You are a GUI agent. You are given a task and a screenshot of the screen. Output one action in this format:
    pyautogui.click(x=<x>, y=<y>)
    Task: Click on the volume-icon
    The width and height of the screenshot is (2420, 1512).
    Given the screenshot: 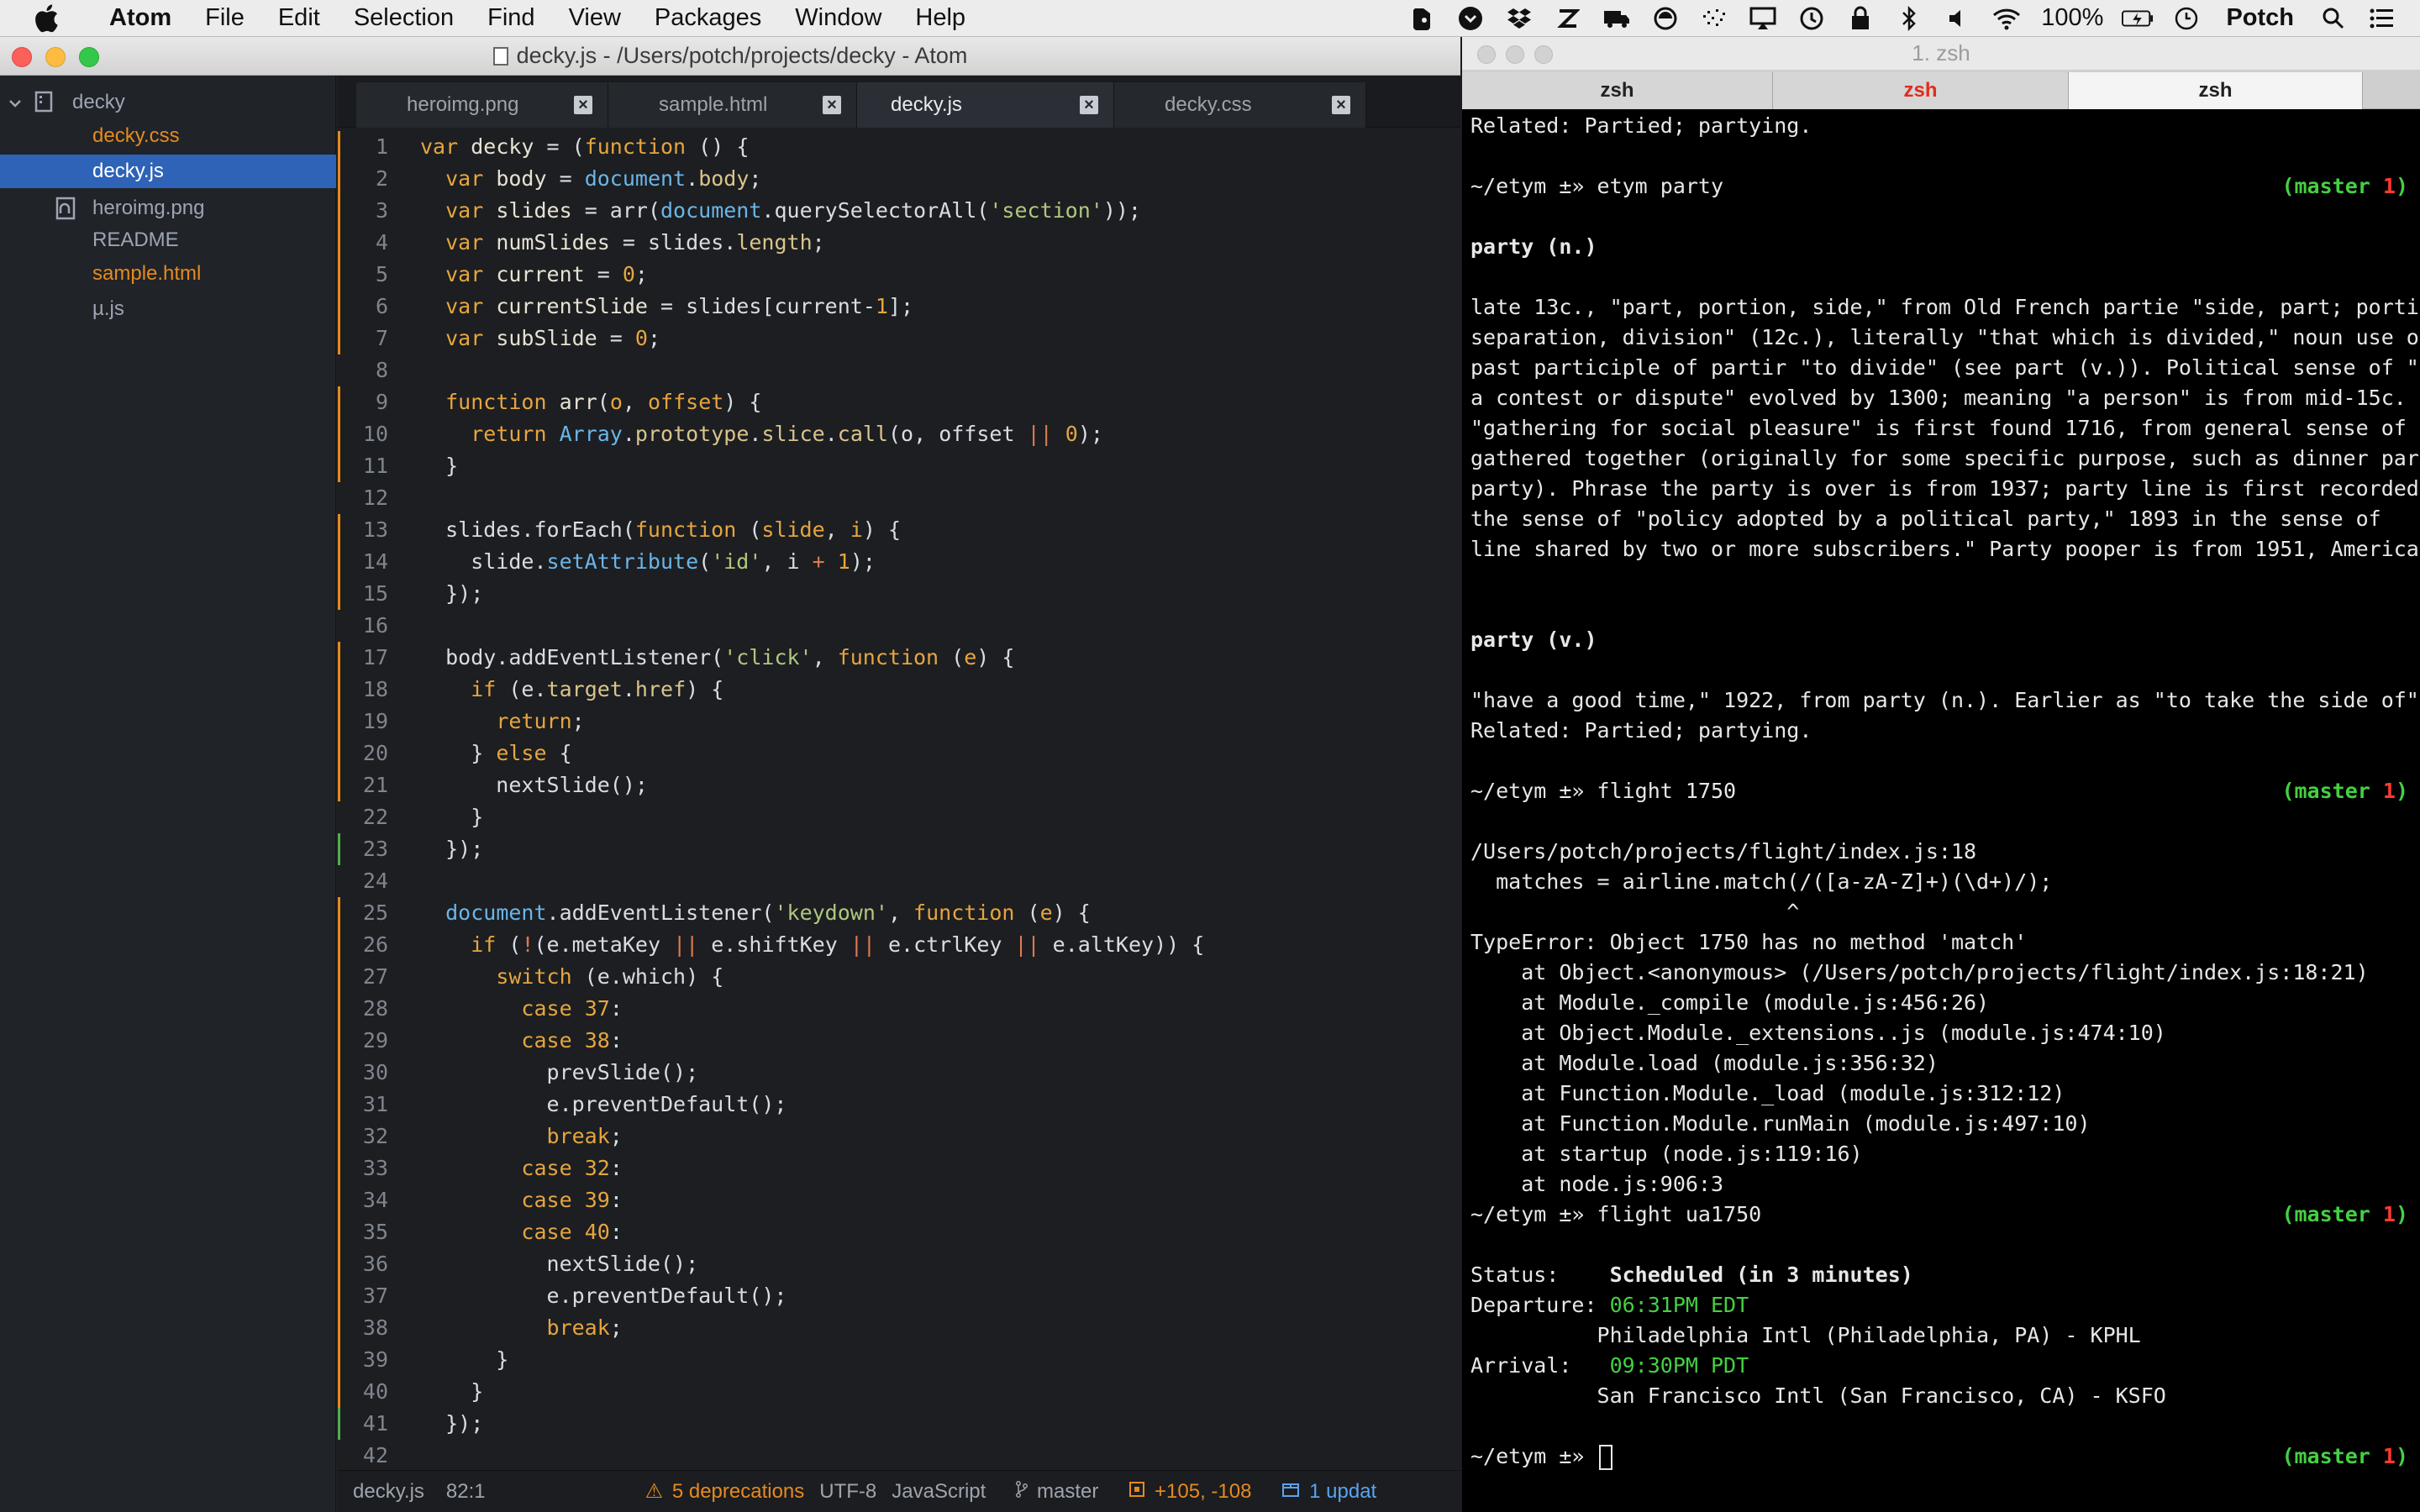 What is the action you would take?
    pyautogui.click(x=1958, y=18)
    